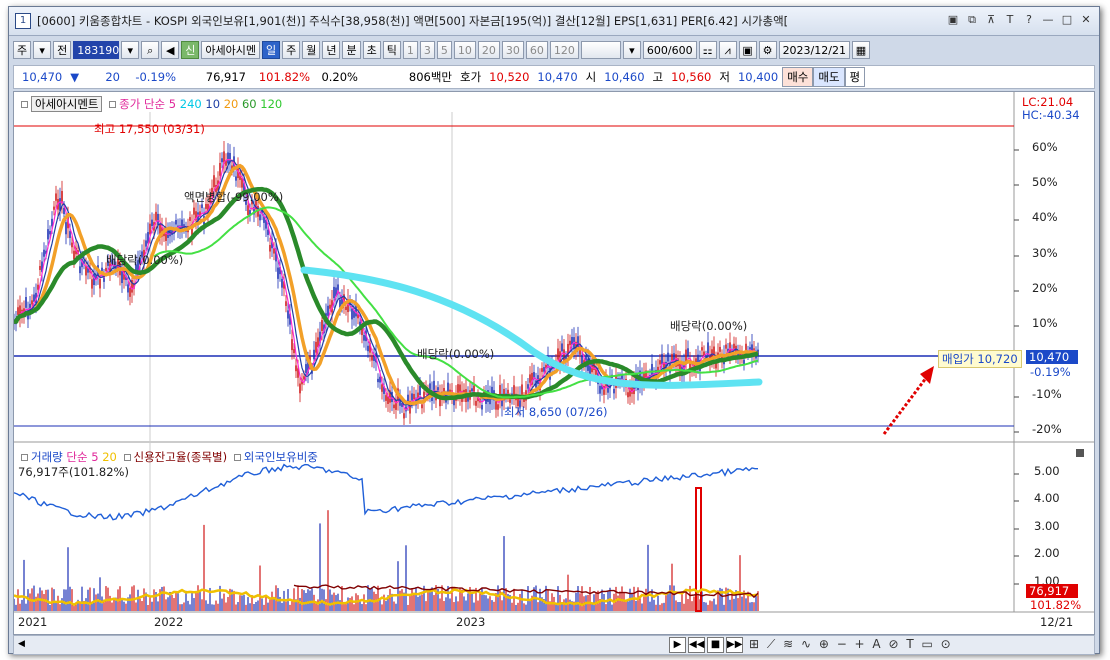 The height and width of the screenshot is (660, 1110). Describe the element at coordinates (351, 50) in the screenshot. I see `tab-minute: 분` at that location.